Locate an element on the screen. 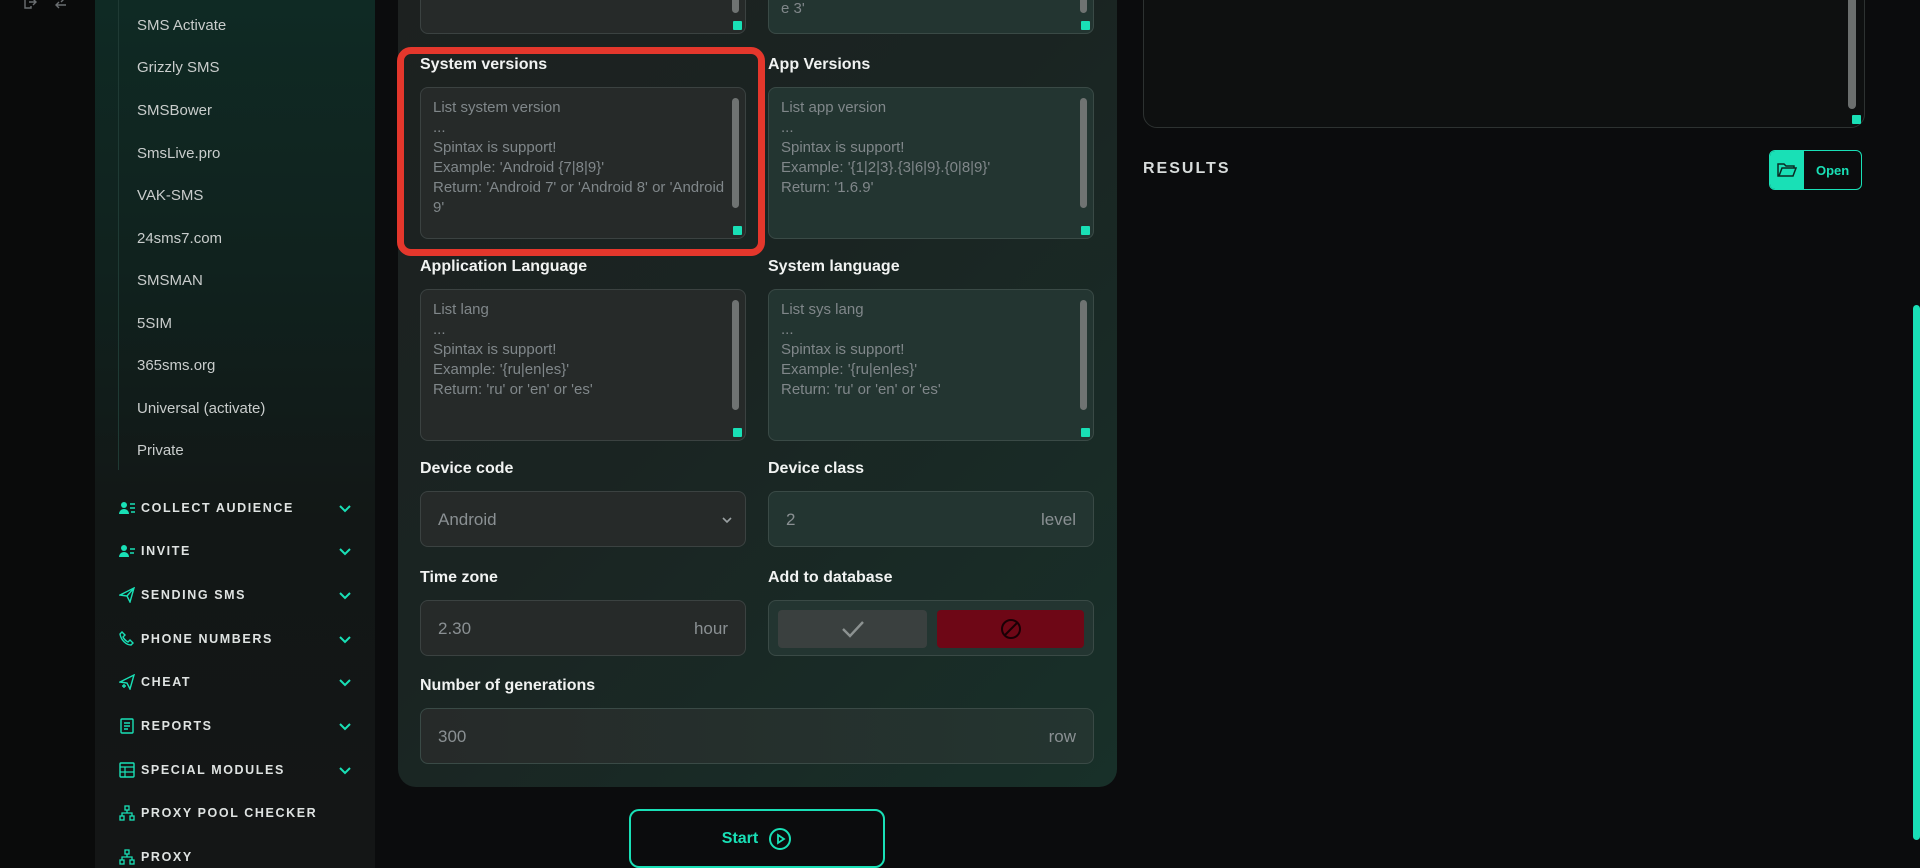 The image size is (1920, 868). section-label: CHEAT is located at coordinates (166, 682).